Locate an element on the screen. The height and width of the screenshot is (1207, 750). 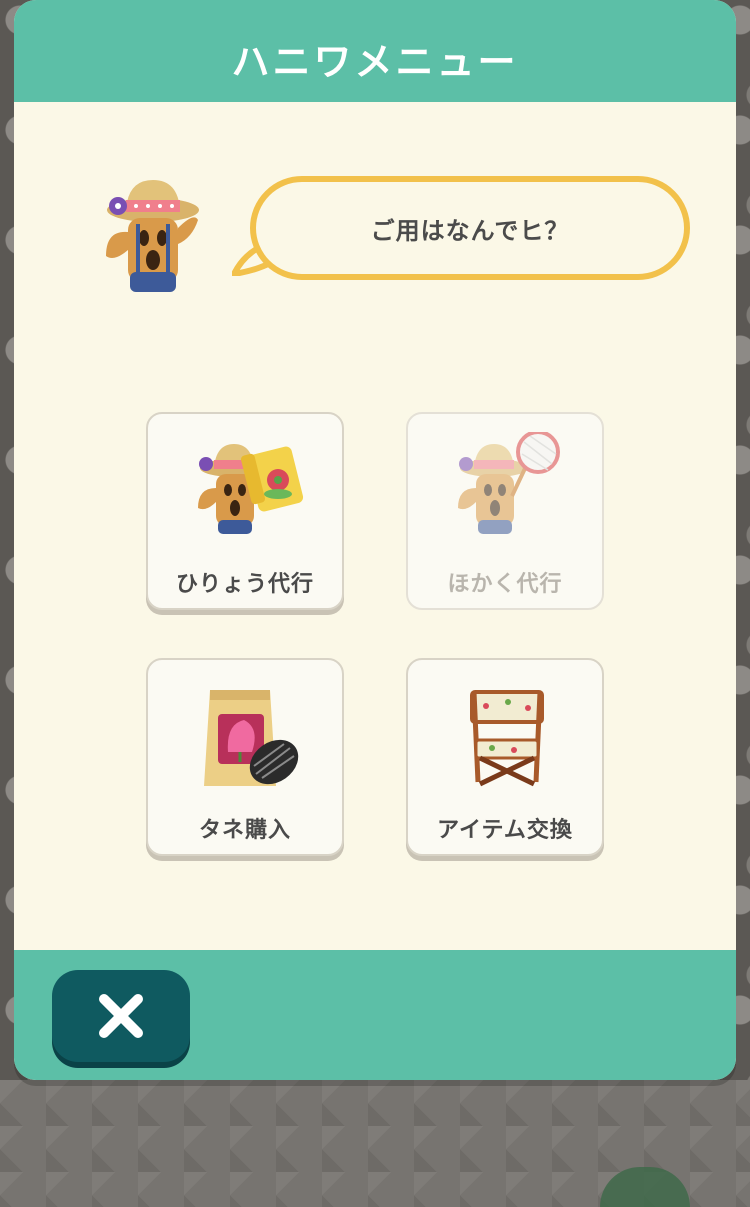
menu-item-item-exchange: アイテム交換 is located at coordinates (505, 757).